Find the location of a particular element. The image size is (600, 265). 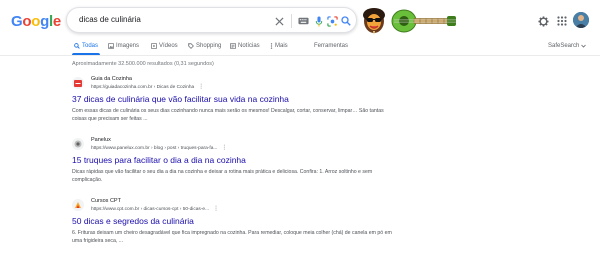

panelux-logo-icon is located at coordinates (78, 144).